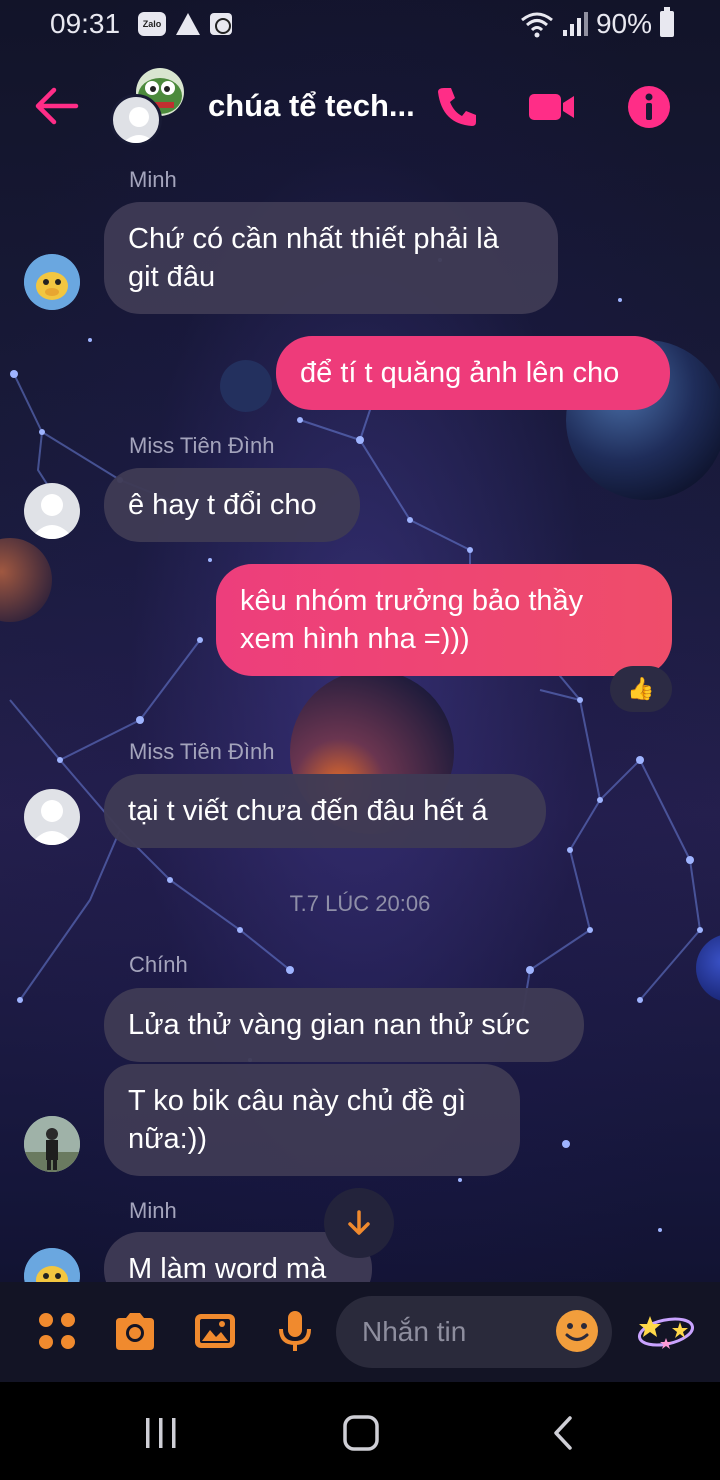 This screenshot has height=1480, width=720. I want to click on message-line: để tí t quăng ảnh lên cho, so click(460, 373).